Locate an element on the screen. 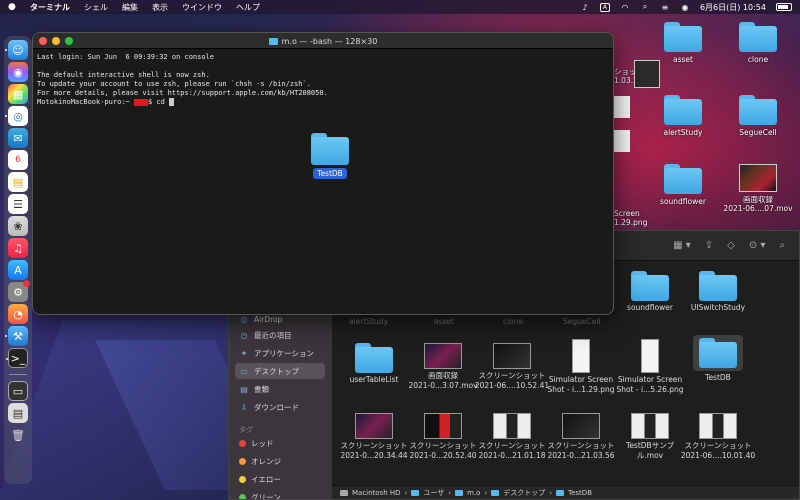 This screenshot has height=500, width=800. file-item-screenshot: スクリーンショット 2021-0...20.52.40 is located at coordinates (443, 437).